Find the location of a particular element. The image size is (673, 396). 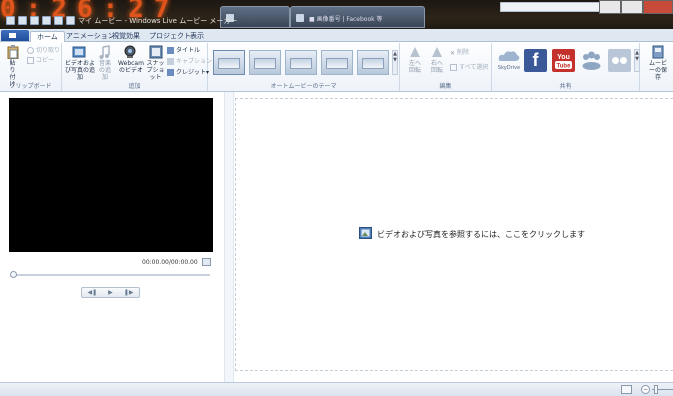

svg-text: You is located at coordinates (563, 57).